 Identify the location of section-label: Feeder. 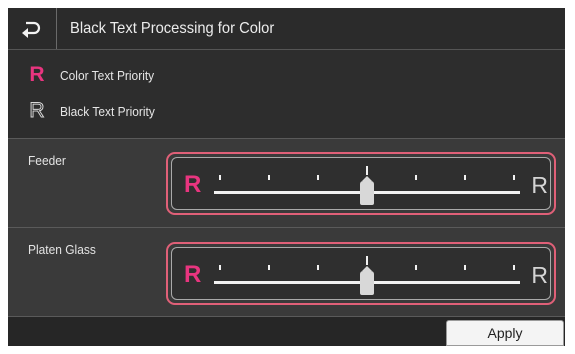
(47, 160).